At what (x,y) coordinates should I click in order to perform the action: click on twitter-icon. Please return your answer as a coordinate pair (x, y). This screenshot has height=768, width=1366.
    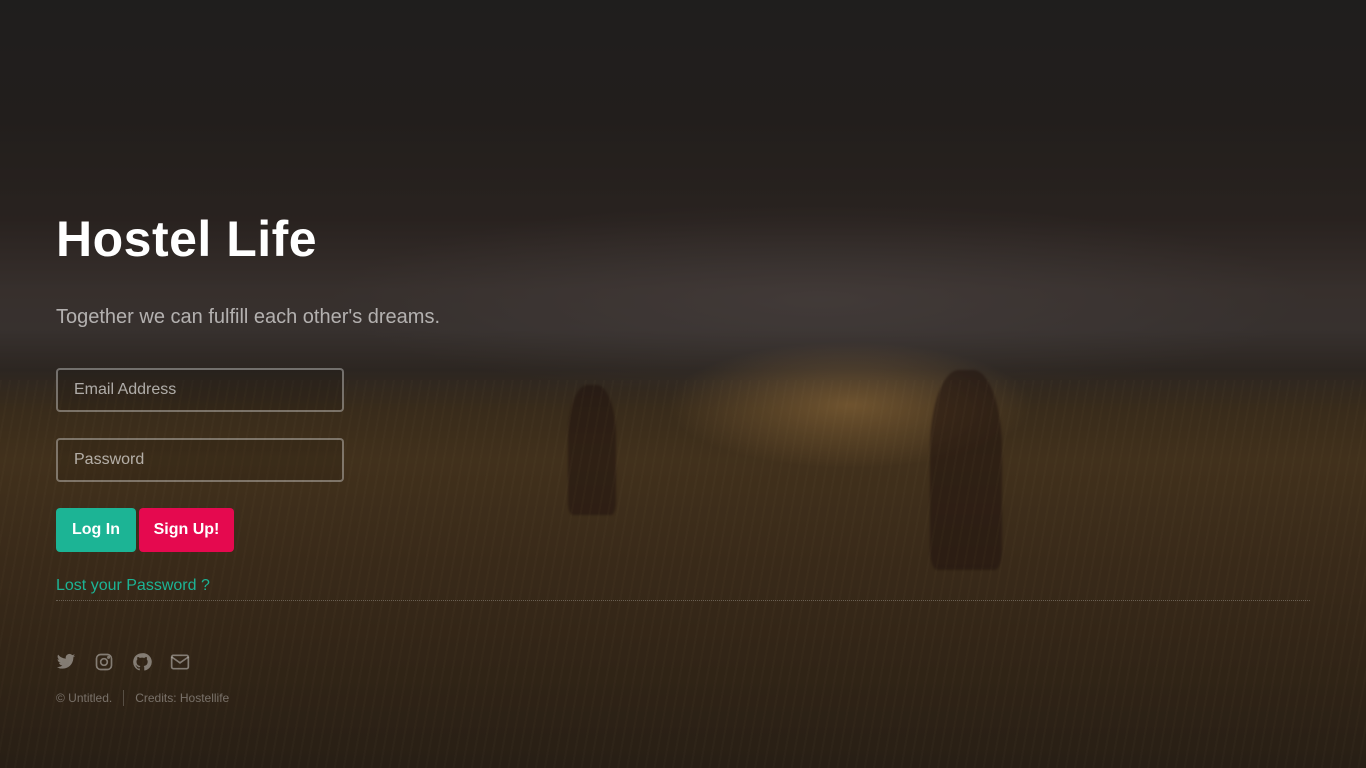
    Looking at the image, I should click on (75, 663).